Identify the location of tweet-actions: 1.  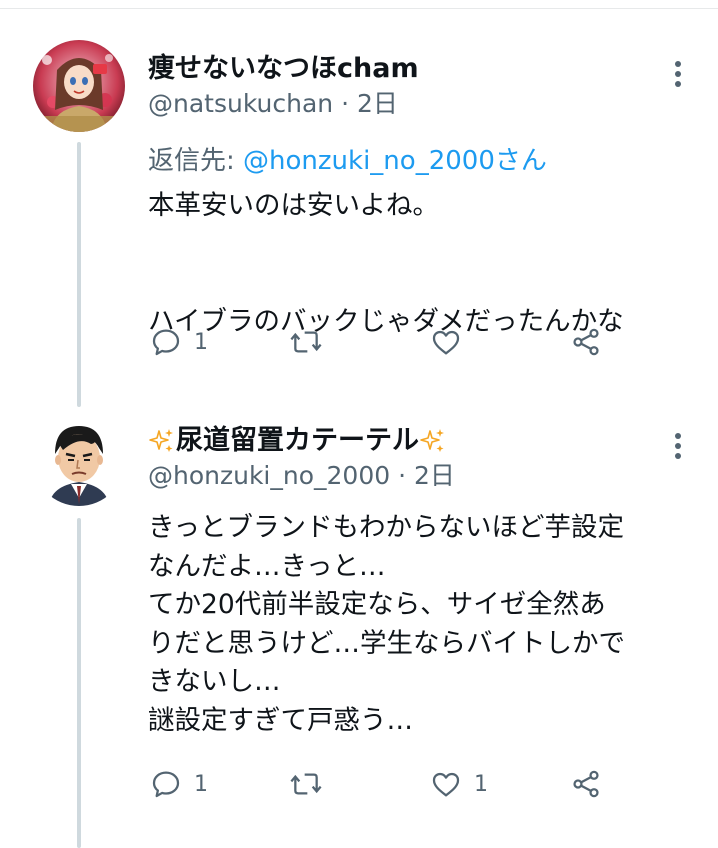
(383, 342).